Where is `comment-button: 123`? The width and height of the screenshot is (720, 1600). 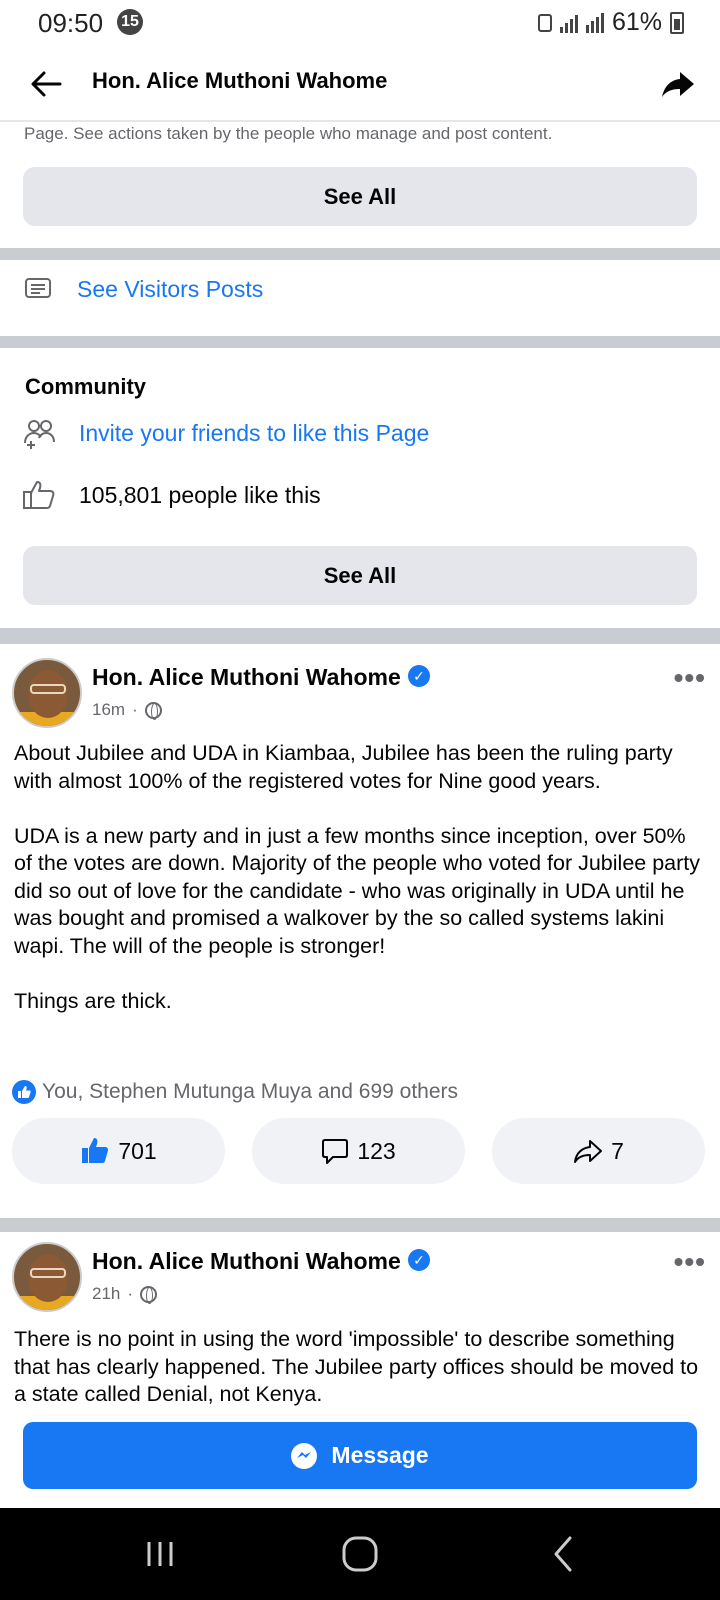
comment-button: 123 is located at coordinates (358, 1151).